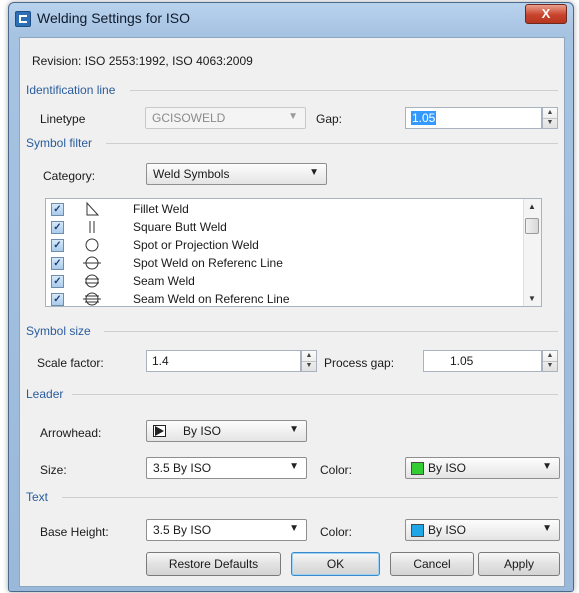  Describe the element at coordinates (532, 226) in the screenshot. I see `scroll-thumb` at that location.